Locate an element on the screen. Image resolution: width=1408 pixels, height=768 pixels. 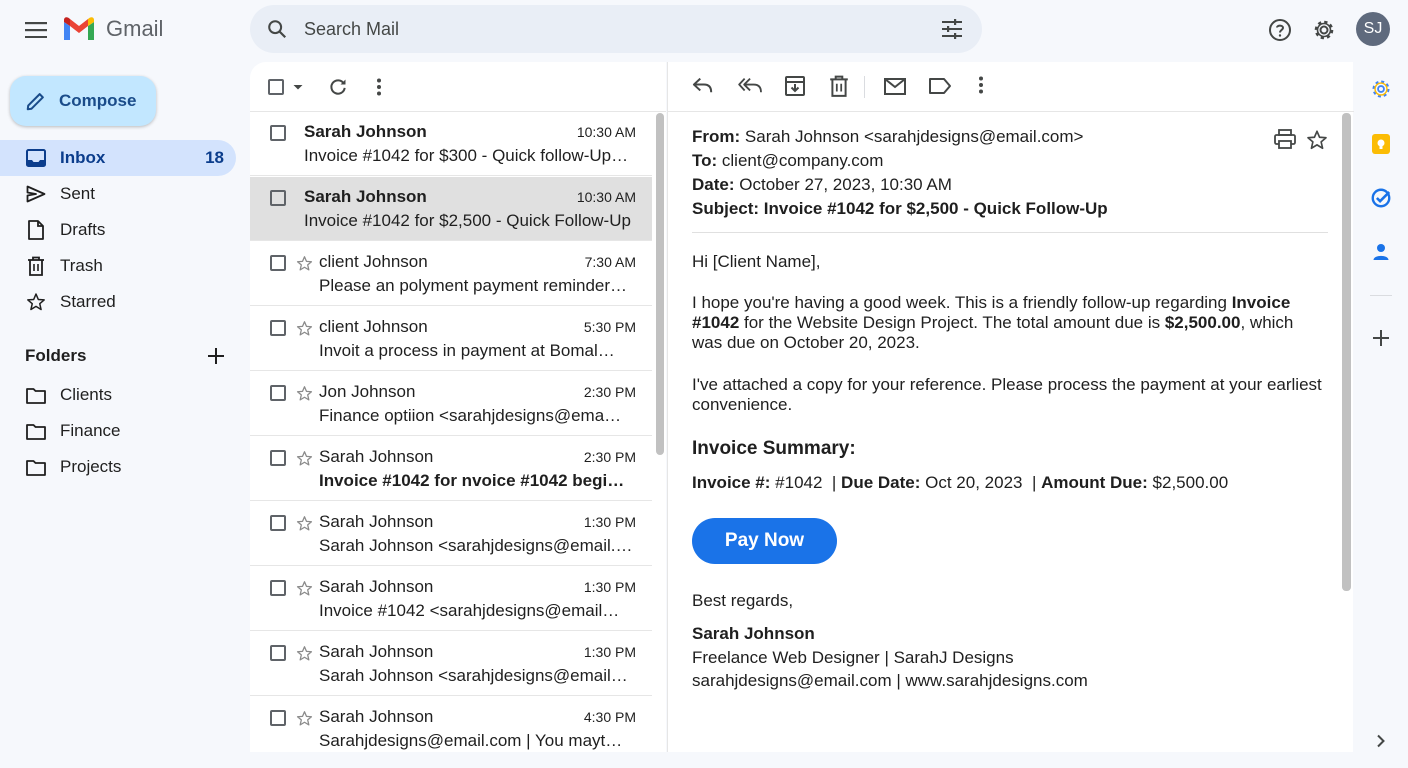
refresh-icon is located at coordinates (338, 87).